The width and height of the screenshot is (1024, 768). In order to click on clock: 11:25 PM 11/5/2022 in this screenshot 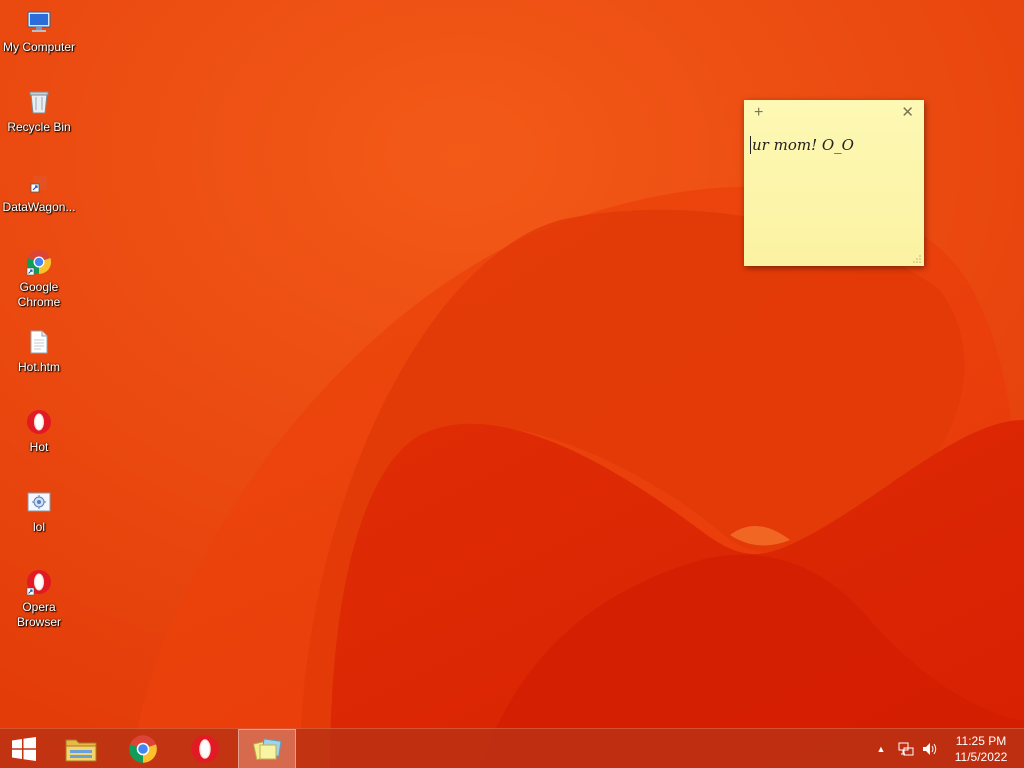, I will do `click(981, 749)`.